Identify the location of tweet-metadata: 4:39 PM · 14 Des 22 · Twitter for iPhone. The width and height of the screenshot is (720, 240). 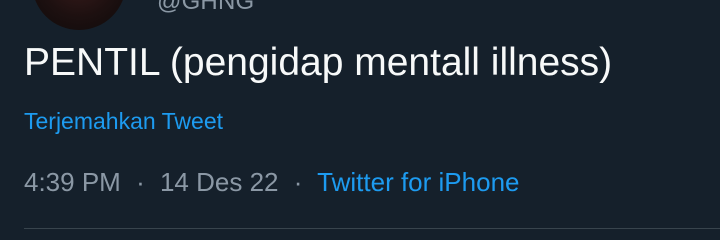
(271, 182).